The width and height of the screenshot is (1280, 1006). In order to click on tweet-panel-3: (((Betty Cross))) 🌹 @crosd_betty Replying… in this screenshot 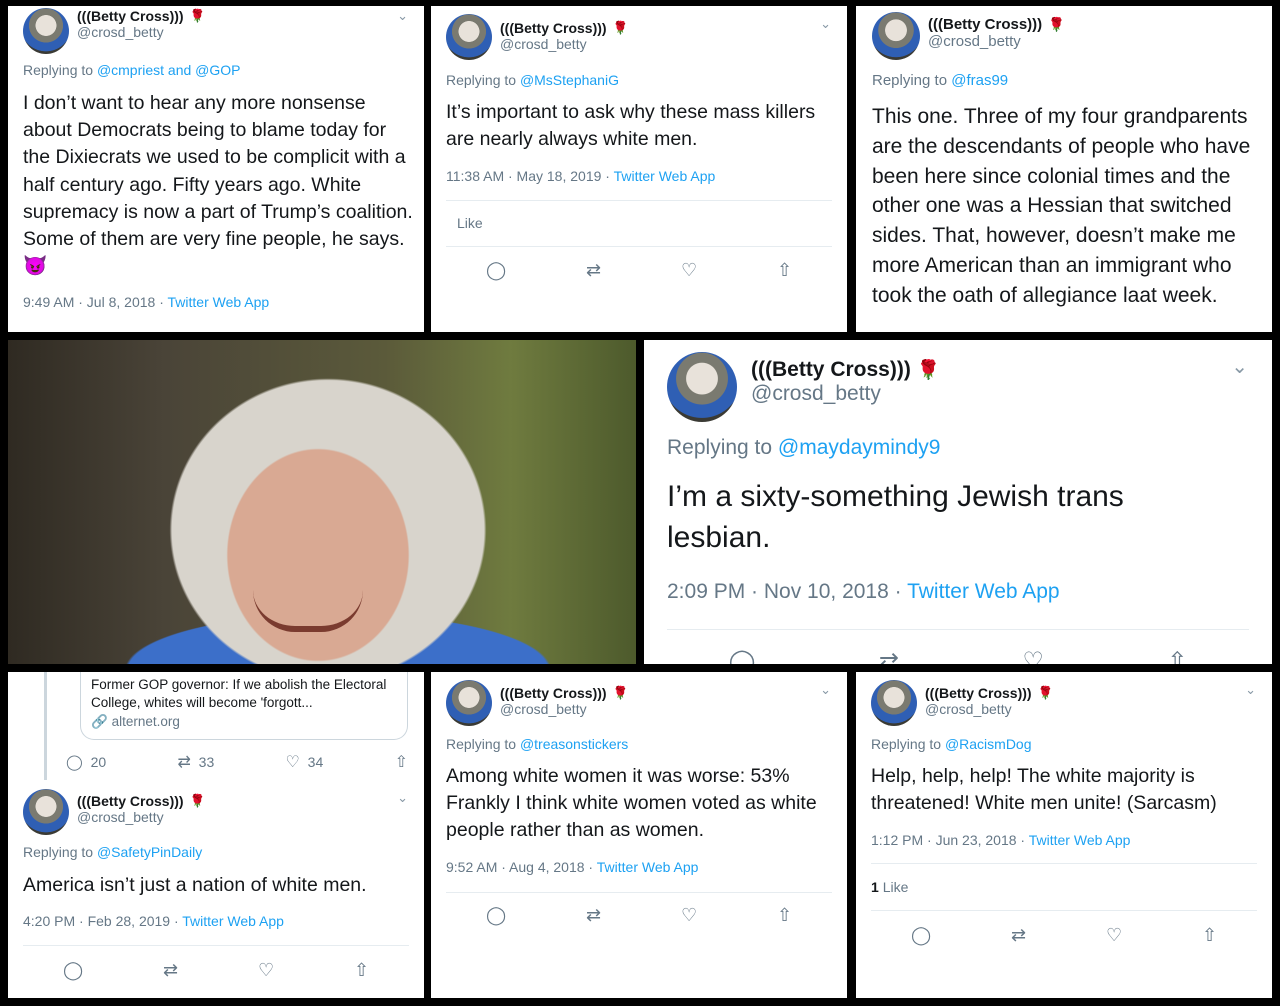, I will do `click(1064, 169)`.